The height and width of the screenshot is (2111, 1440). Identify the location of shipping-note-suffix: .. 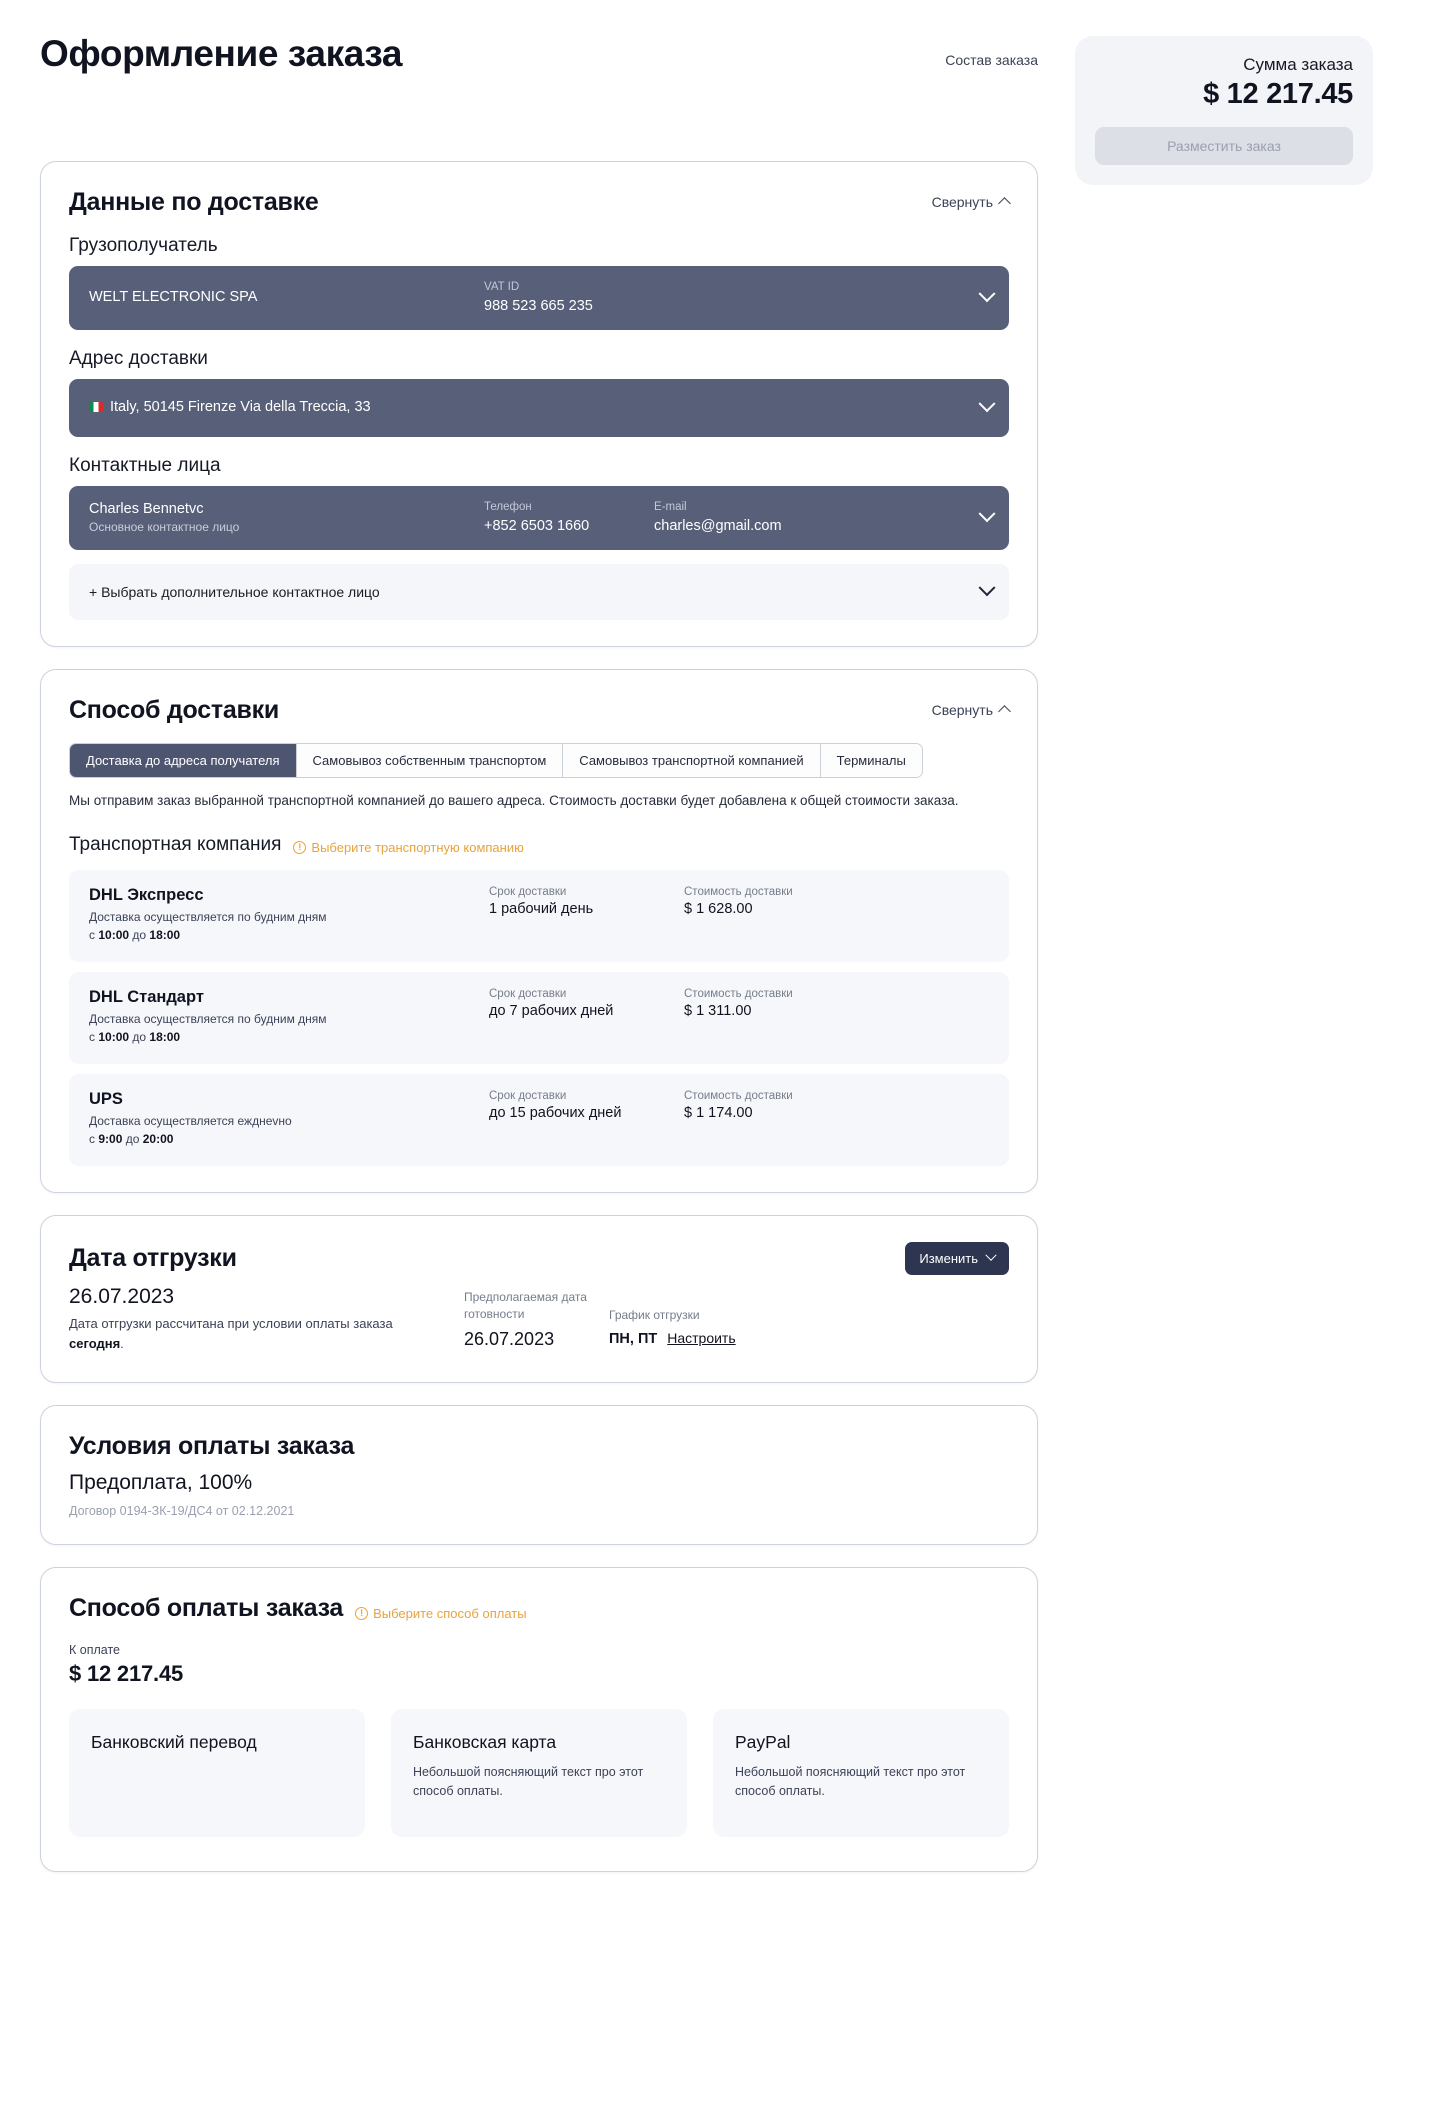
(122, 1343).